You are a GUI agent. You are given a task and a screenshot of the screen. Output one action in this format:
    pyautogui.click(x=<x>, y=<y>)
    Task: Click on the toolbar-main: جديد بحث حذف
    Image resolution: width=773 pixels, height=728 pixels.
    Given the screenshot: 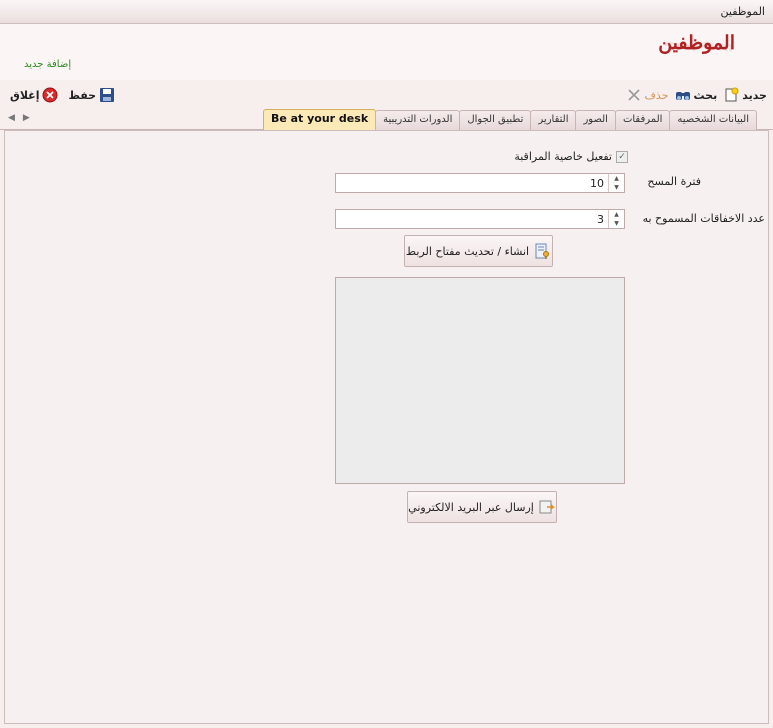 What is the action you would take?
    pyautogui.click(x=696, y=95)
    